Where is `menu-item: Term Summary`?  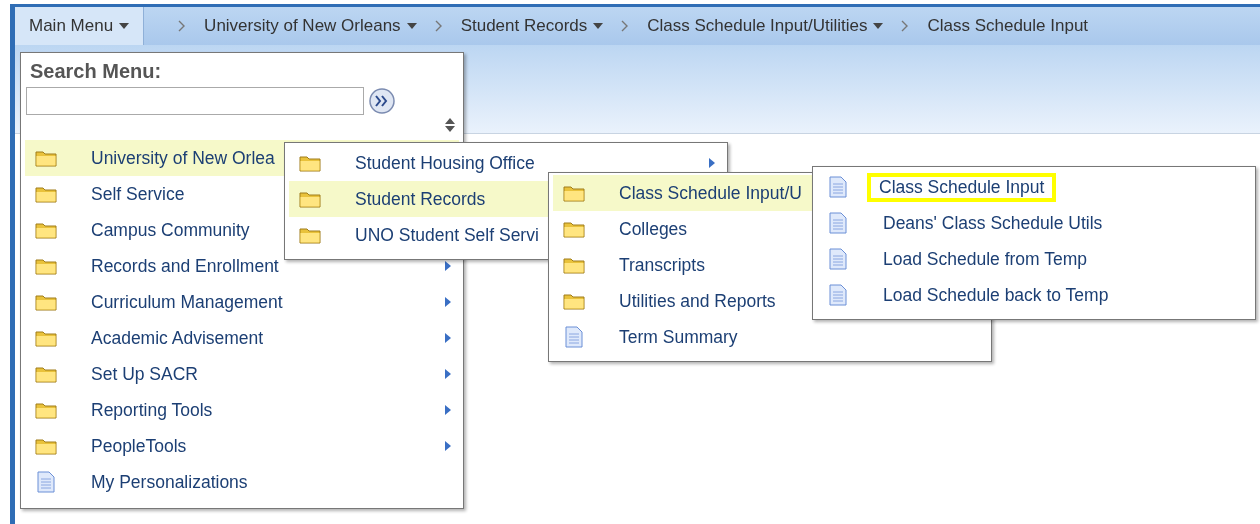
menu-item: Term Summary is located at coordinates (770, 337).